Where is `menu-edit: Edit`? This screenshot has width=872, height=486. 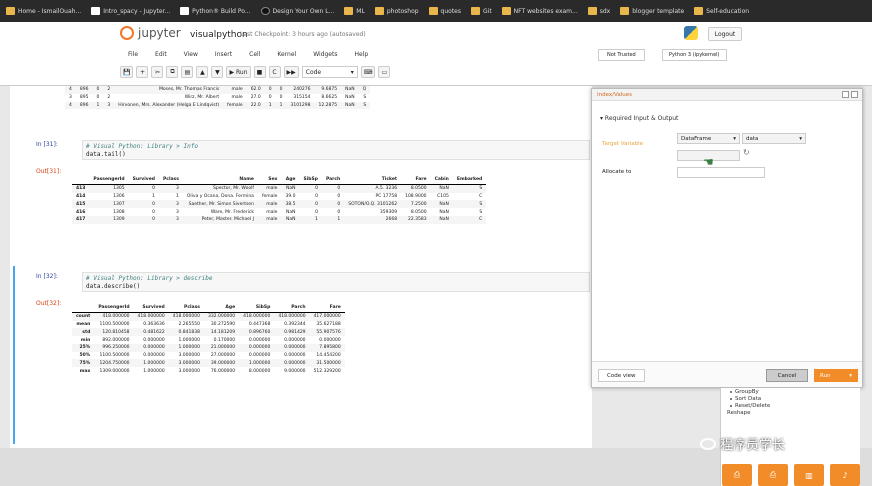
menu-edit: Edit is located at coordinates (161, 54).